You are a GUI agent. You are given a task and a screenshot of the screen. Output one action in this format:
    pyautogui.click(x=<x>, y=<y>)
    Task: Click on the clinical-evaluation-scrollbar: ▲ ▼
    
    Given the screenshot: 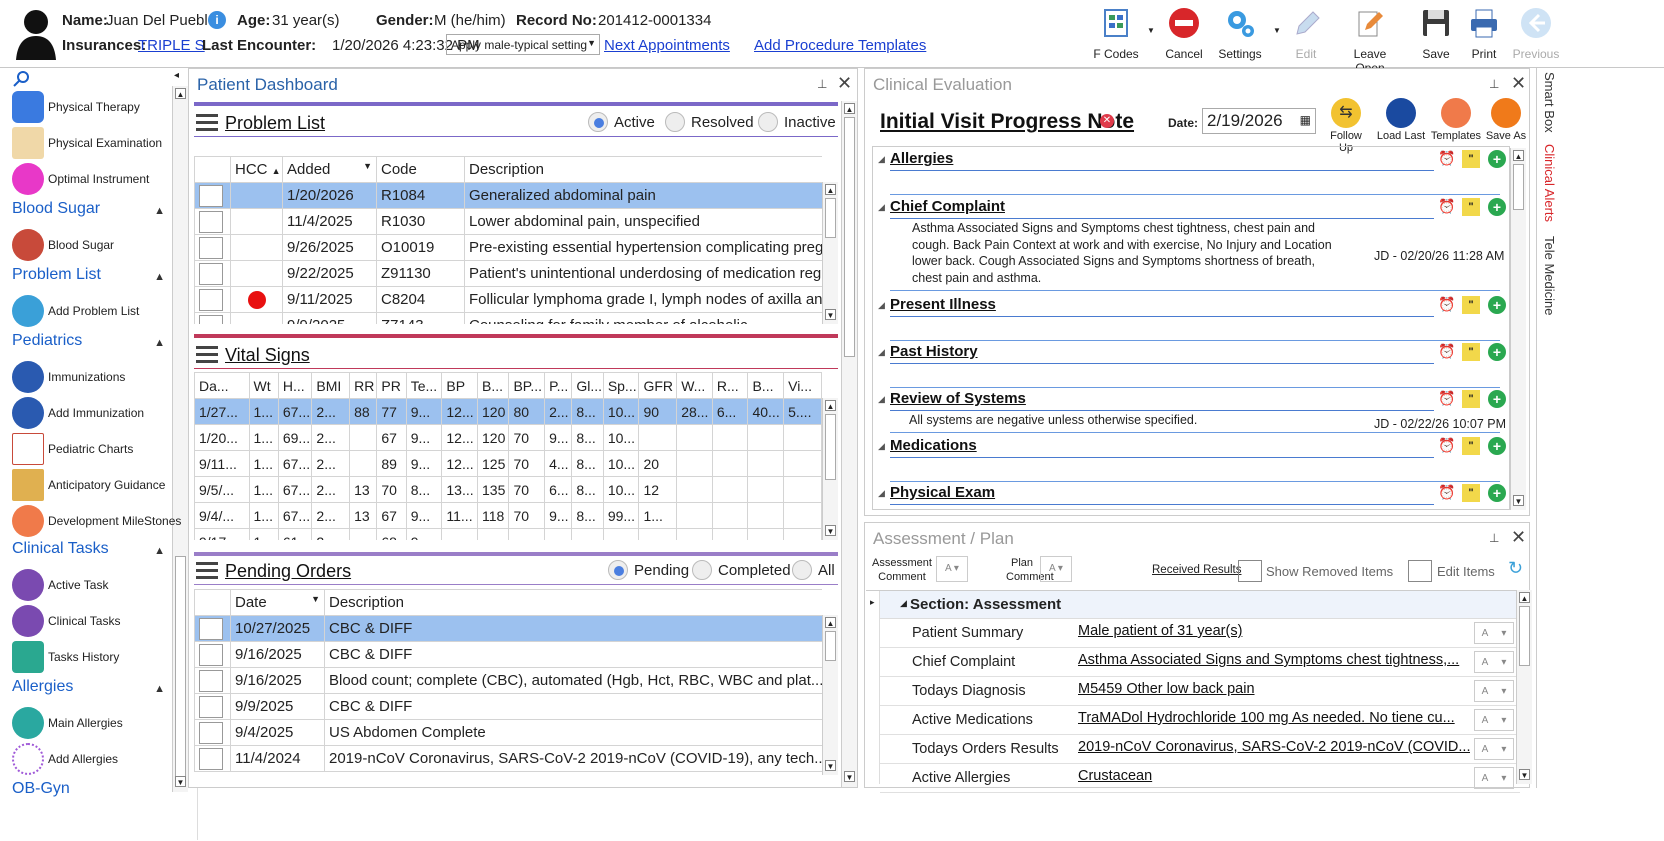 What is the action you would take?
    pyautogui.click(x=1518, y=329)
    